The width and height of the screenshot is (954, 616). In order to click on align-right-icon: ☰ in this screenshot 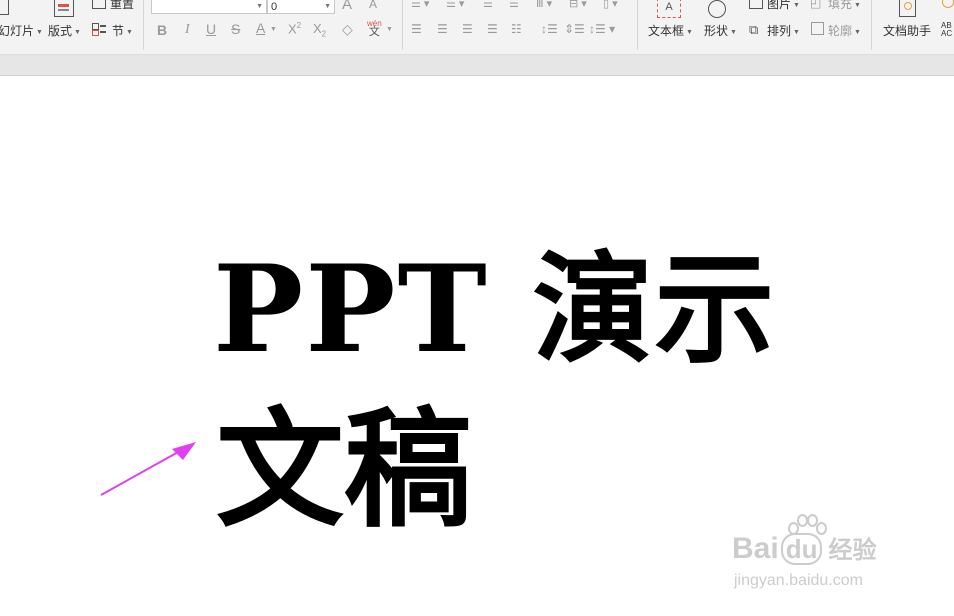, I will do `click(467, 29)`.